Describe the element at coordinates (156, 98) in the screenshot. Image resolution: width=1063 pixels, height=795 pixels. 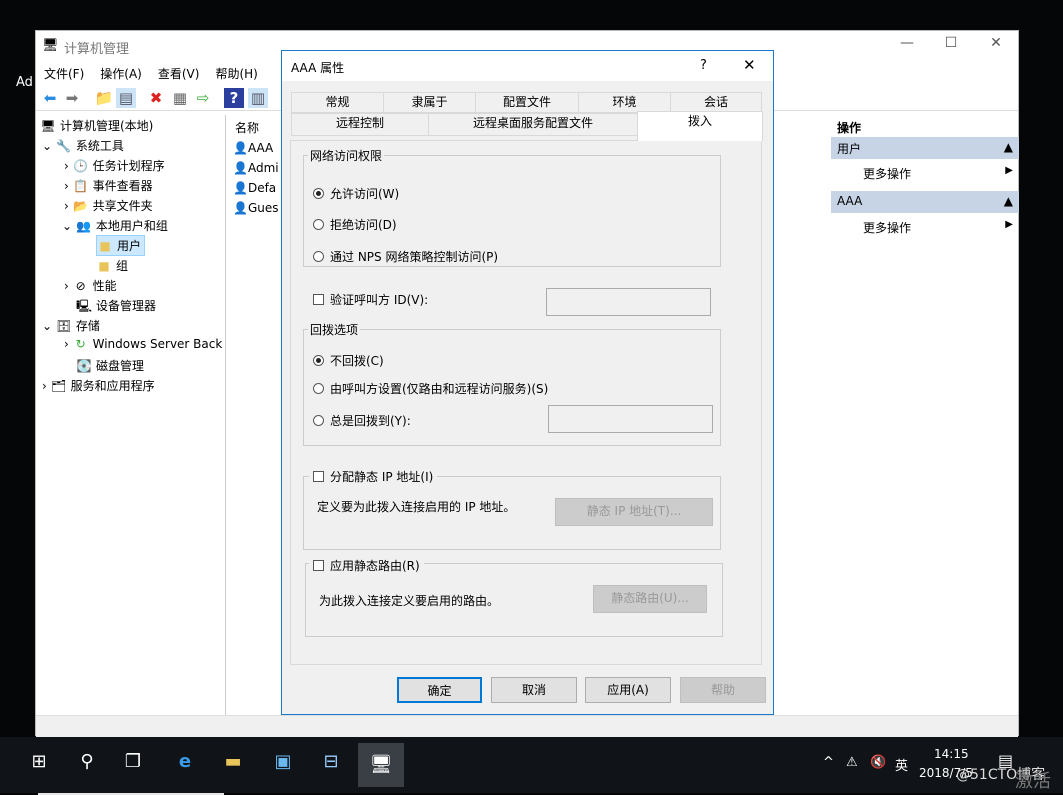
I see `delete-icon: ✖` at that location.